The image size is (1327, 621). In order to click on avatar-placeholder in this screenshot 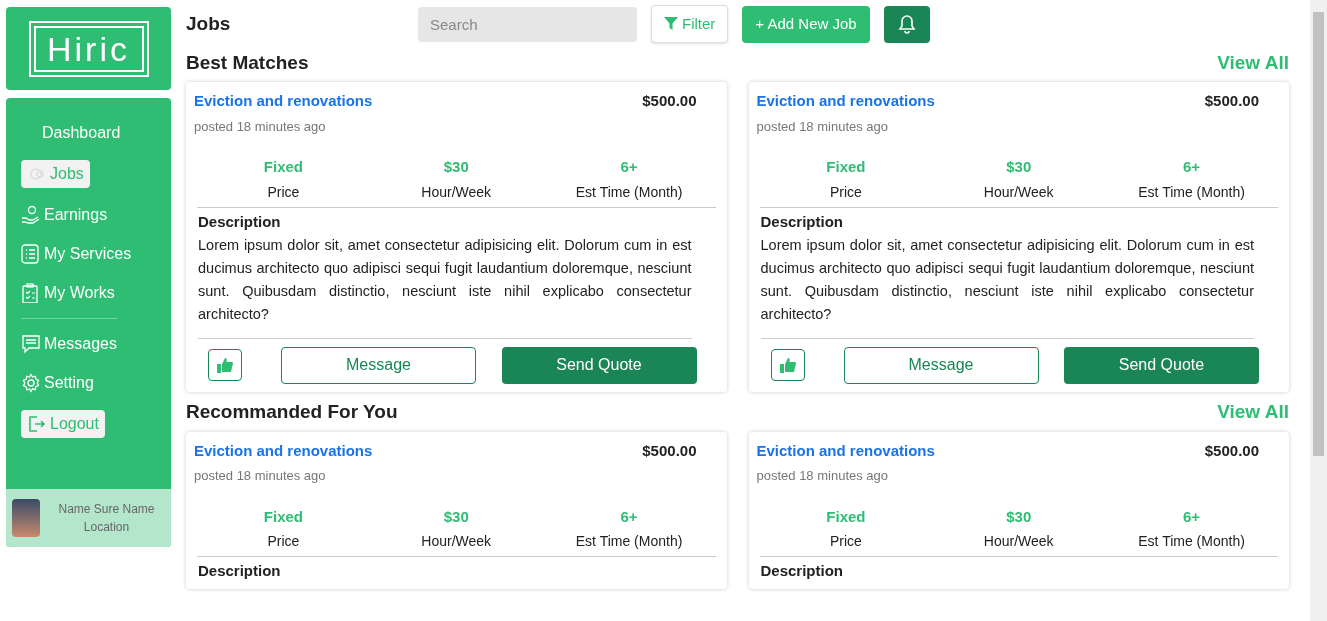, I will do `click(26, 518)`.